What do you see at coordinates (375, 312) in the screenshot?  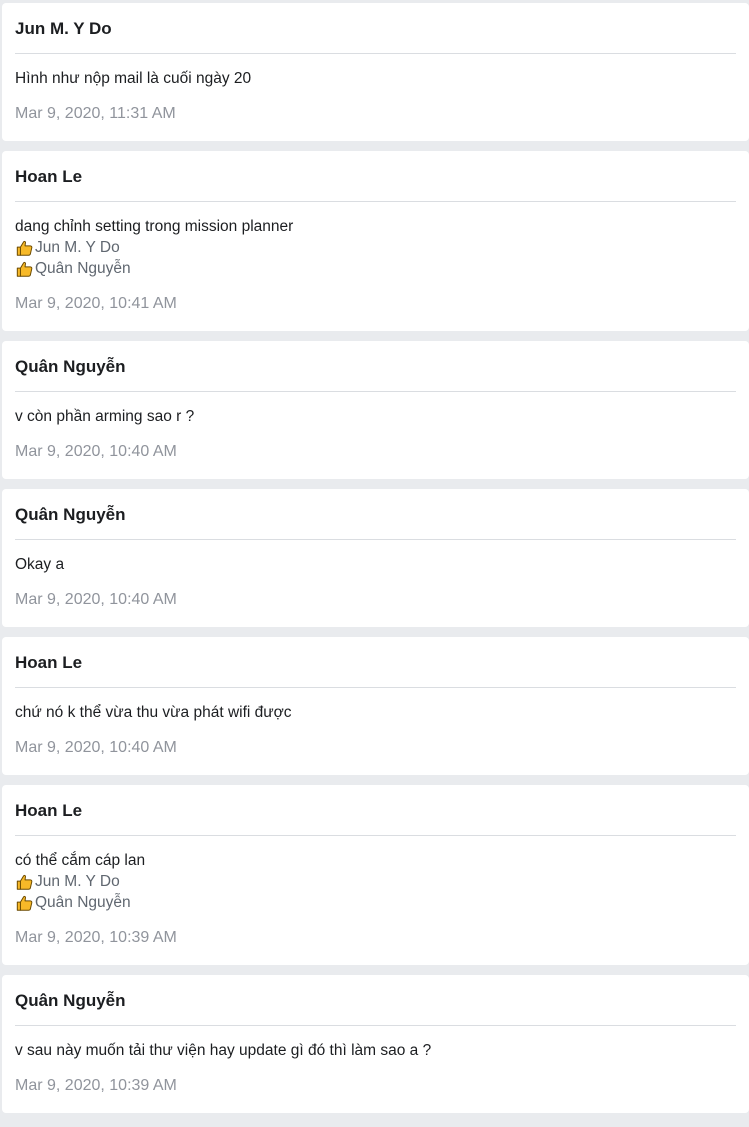 I see `post-timestamp: Mar 9, 2020, 10:41 AM` at bounding box center [375, 312].